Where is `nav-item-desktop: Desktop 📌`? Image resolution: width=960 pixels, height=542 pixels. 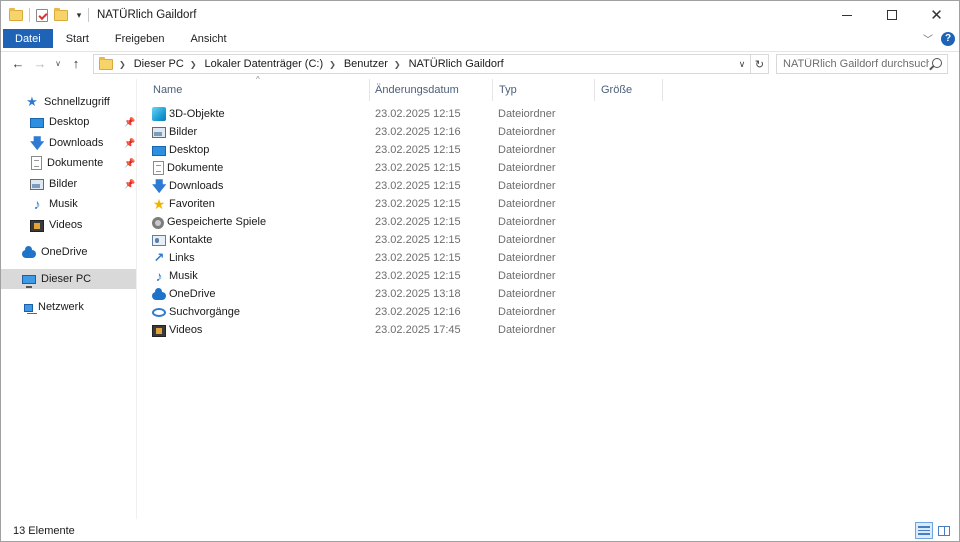 nav-item-desktop: Desktop 📌 is located at coordinates (68, 122).